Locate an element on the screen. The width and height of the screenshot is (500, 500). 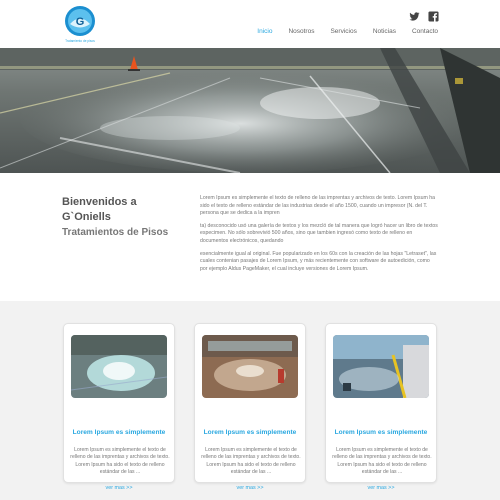
nav-noticias: Noticias is located at coordinates (384, 31).